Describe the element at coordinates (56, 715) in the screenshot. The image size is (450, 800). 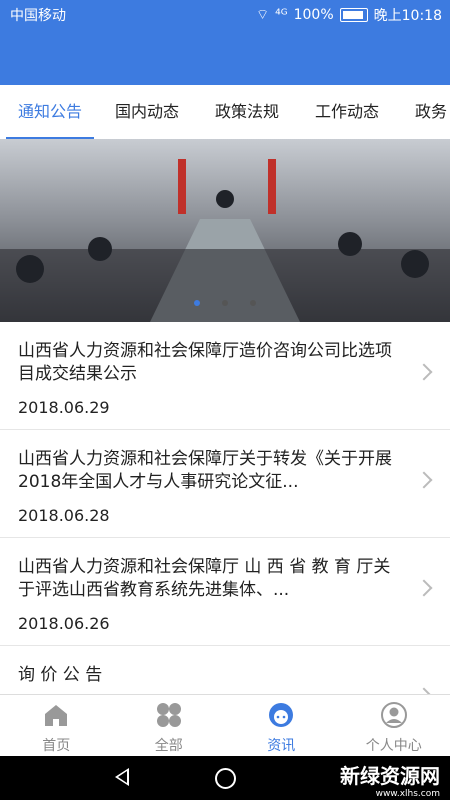
I see `home-icon` at that location.